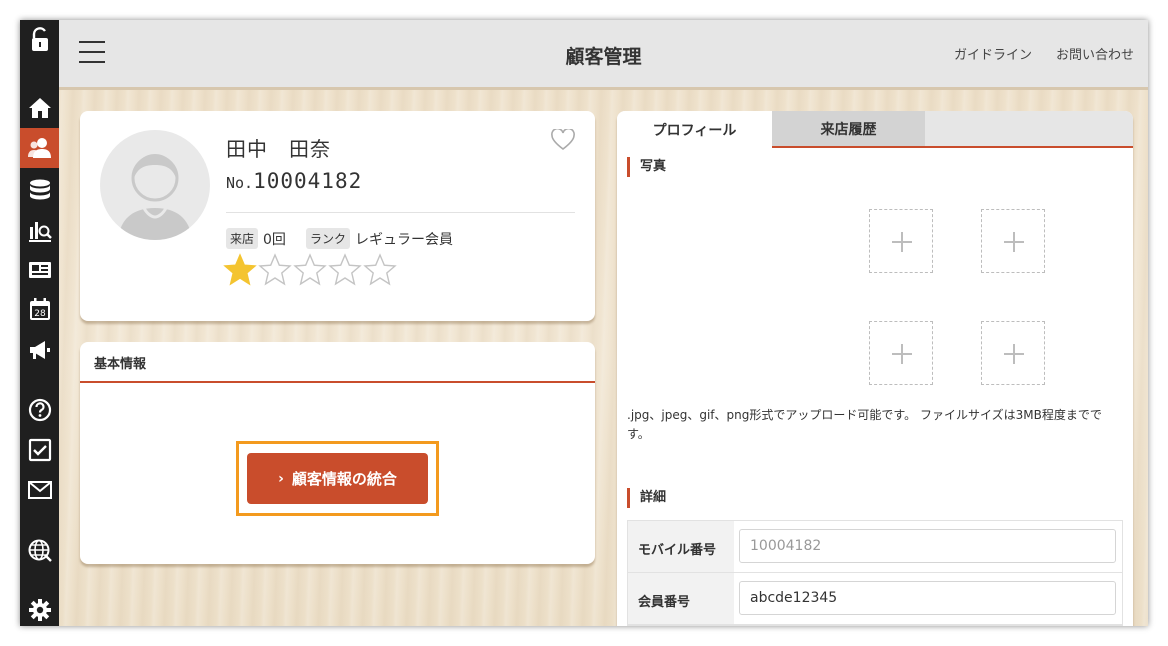  Describe the element at coordinates (1044, 53) in the screenshot. I see `header-links: ガイドライン お問い合わせ` at that location.